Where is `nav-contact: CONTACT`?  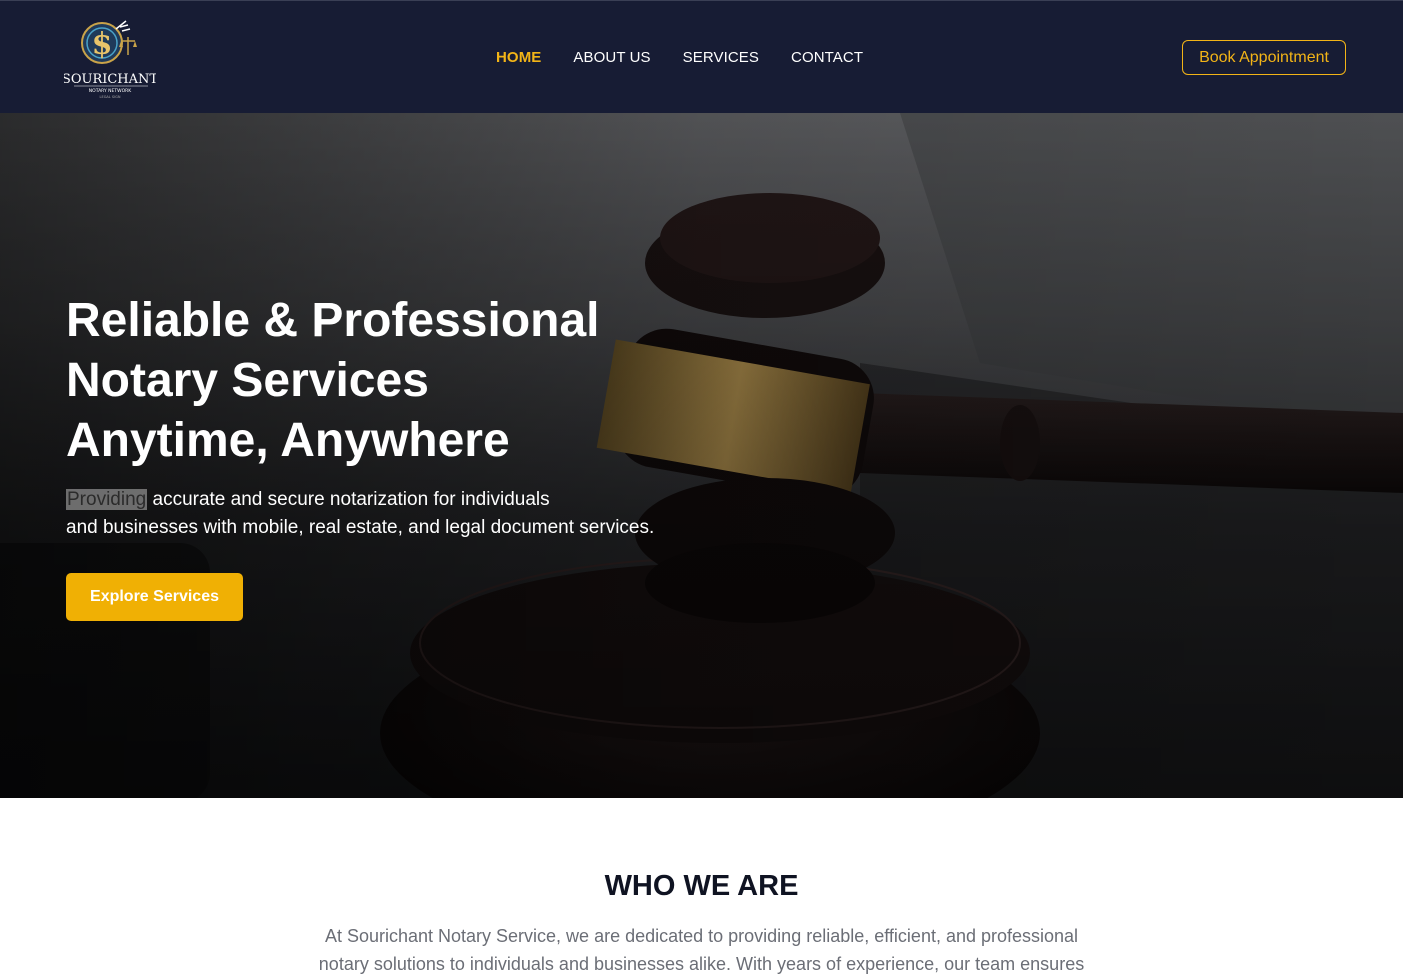
nav-contact: CONTACT is located at coordinates (827, 57).